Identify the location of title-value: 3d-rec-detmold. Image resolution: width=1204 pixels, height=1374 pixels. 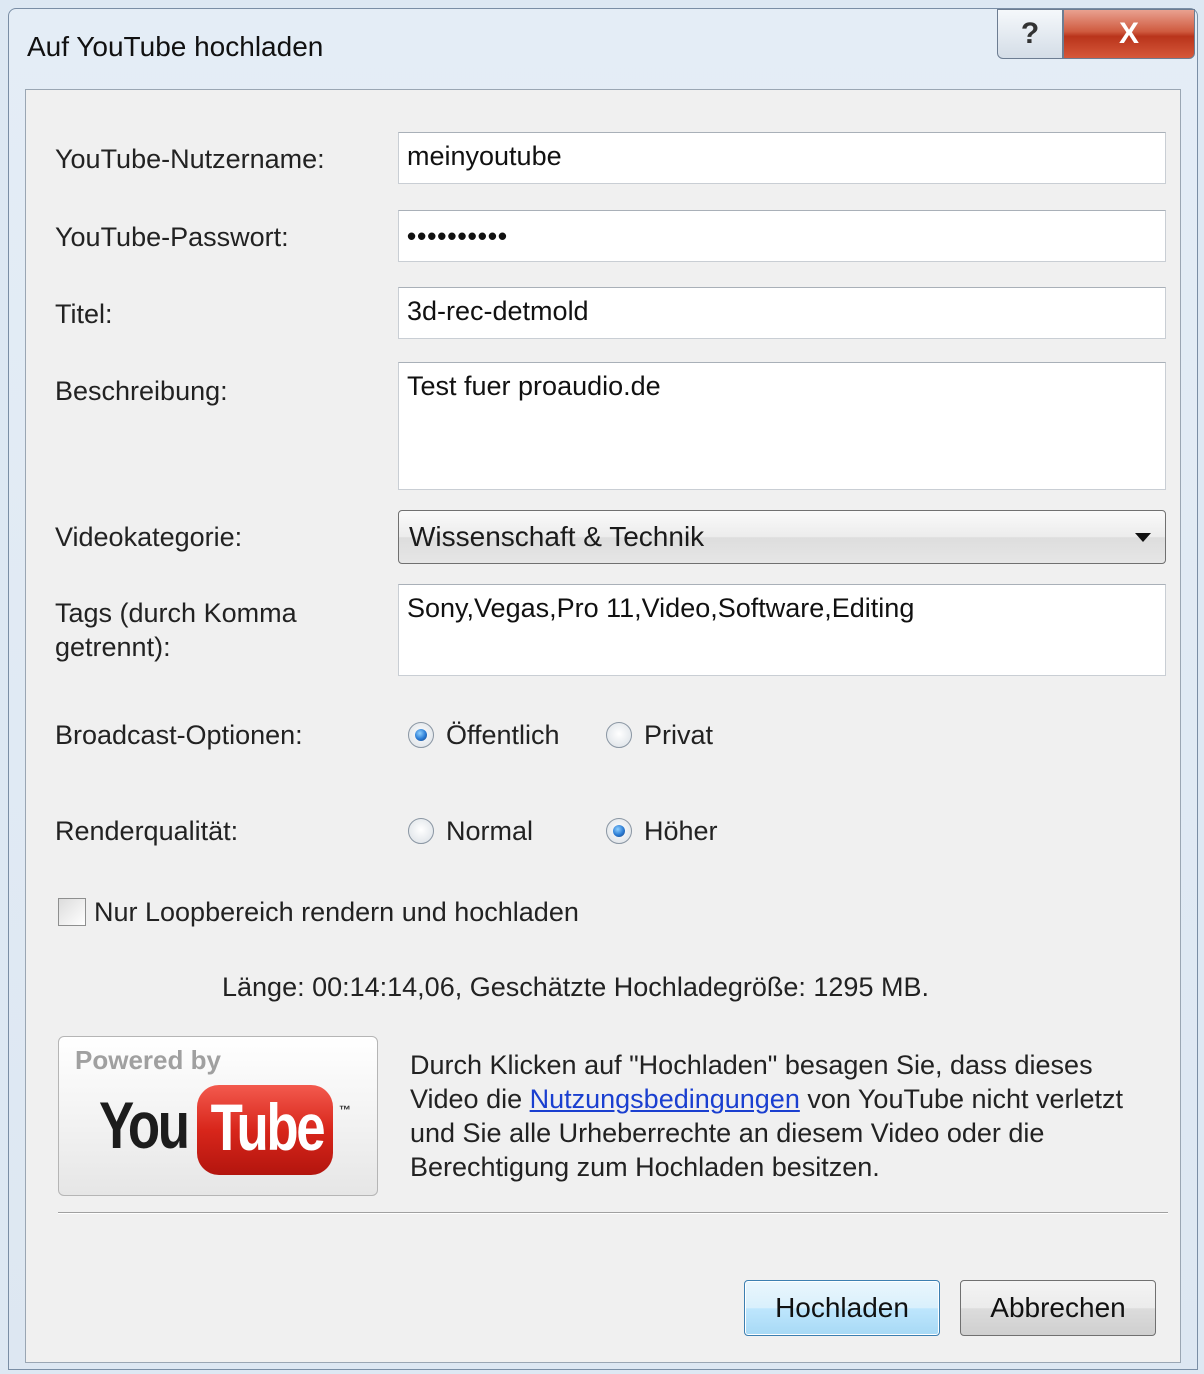
(498, 311).